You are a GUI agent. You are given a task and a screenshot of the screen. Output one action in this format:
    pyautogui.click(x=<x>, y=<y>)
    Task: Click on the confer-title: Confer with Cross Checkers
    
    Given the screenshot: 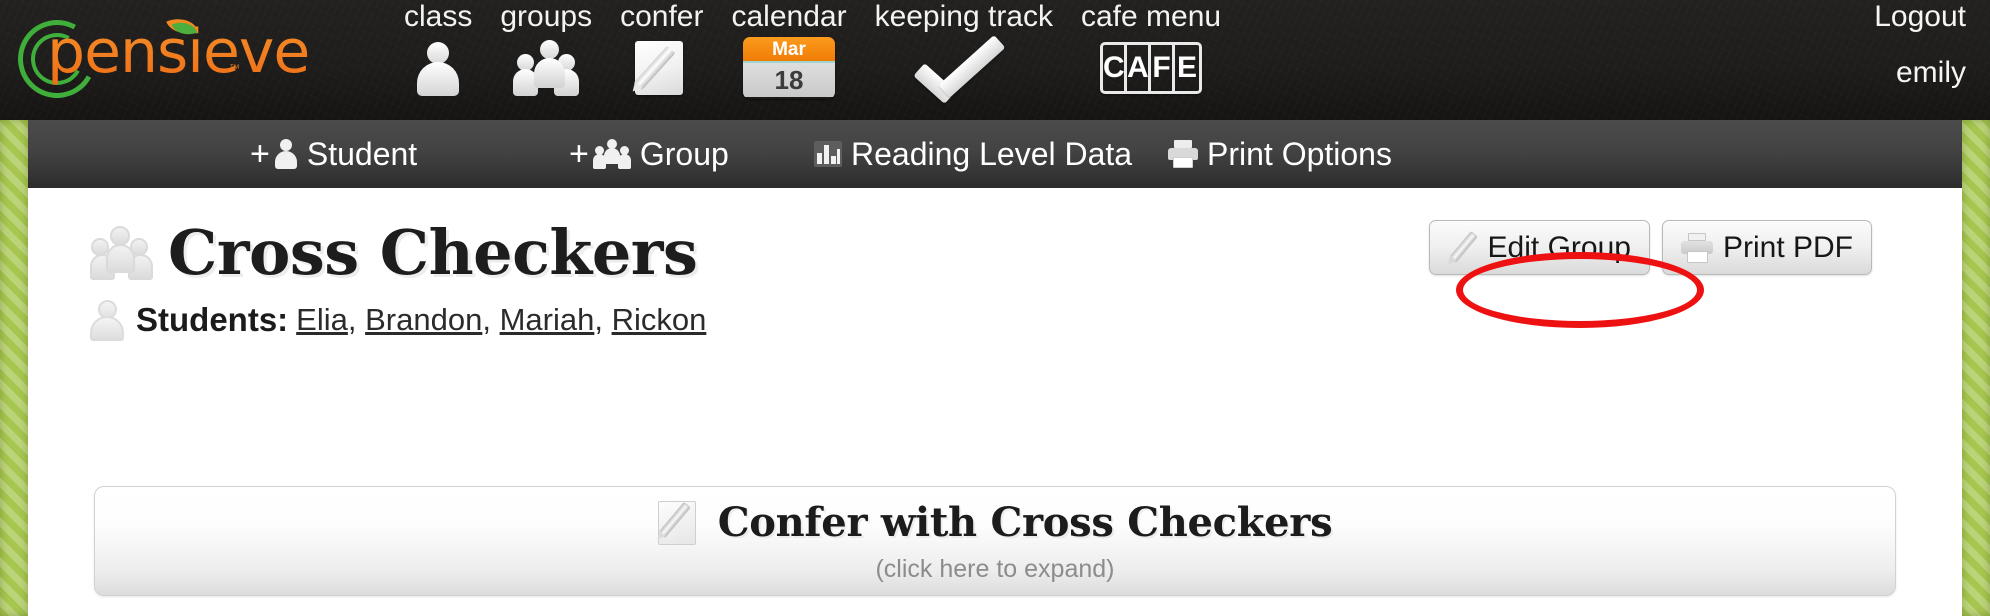 What is the action you would take?
    pyautogui.click(x=1025, y=522)
    